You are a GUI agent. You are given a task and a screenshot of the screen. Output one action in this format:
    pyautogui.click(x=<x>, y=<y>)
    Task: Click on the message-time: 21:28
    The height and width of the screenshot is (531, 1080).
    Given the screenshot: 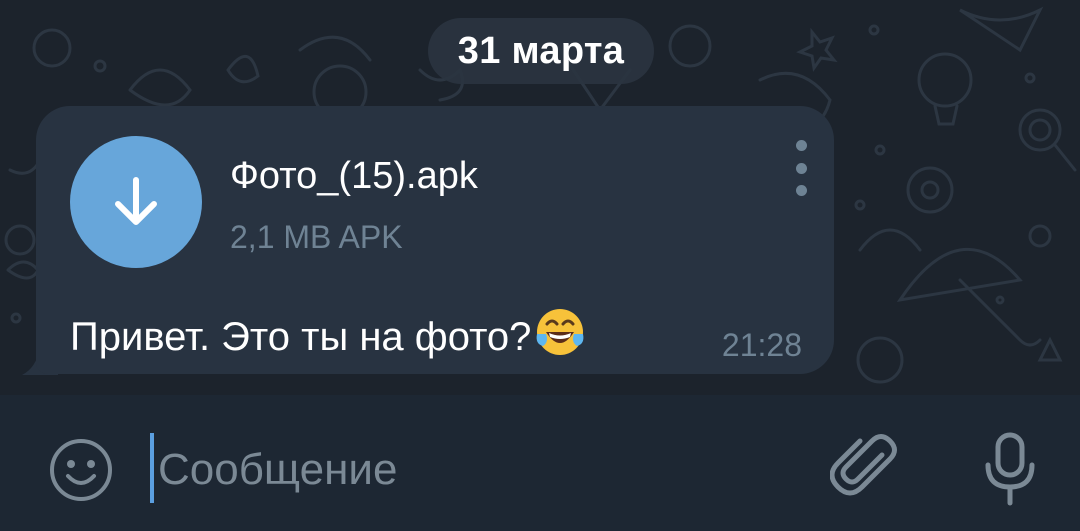 What is the action you would take?
    pyautogui.click(x=761, y=345)
    